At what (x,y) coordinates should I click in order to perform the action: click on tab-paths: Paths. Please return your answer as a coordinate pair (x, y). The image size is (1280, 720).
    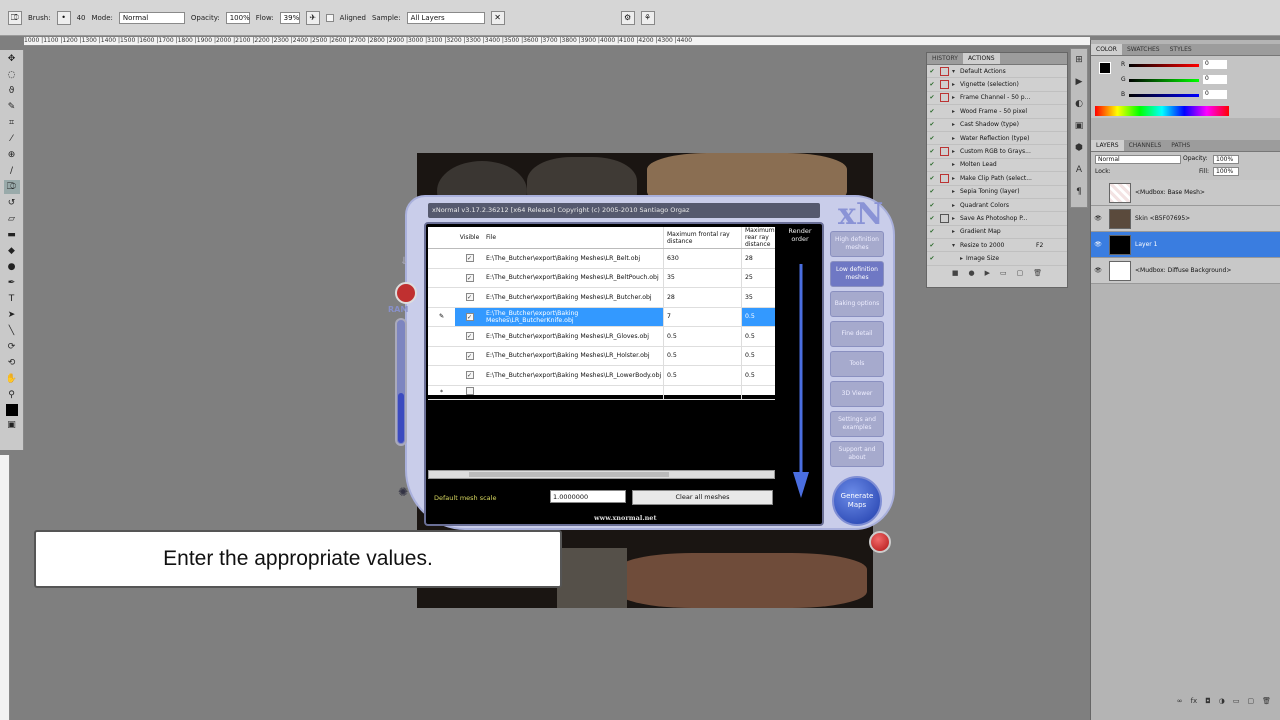
    Looking at the image, I should click on (1180, 145).